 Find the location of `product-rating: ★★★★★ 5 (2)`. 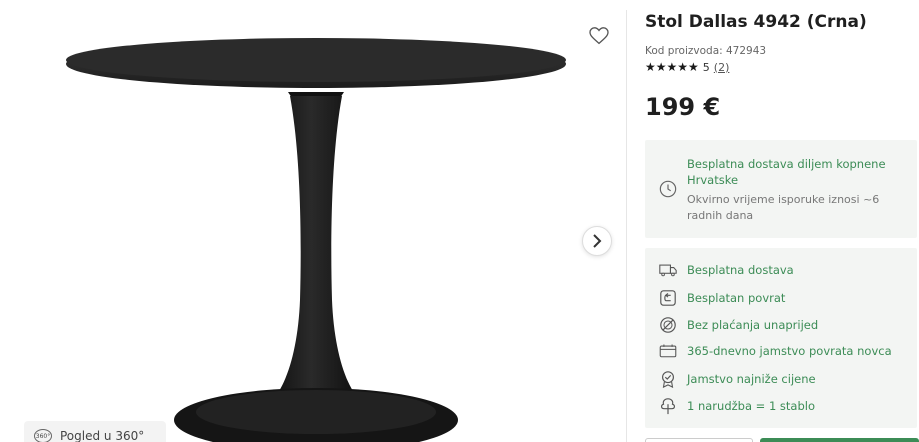

product-rating: ★★★★★ 5 (2) is located at coordinates (782, 67).